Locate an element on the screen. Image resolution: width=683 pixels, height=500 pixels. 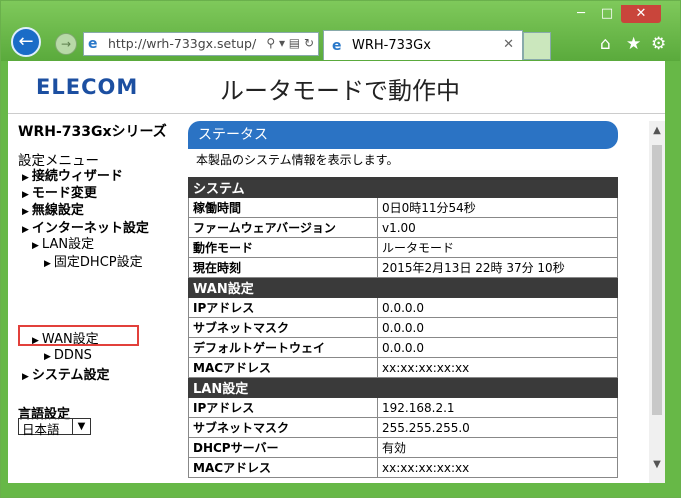
tab-ie-icon: e is located at coordinates (337, 46).